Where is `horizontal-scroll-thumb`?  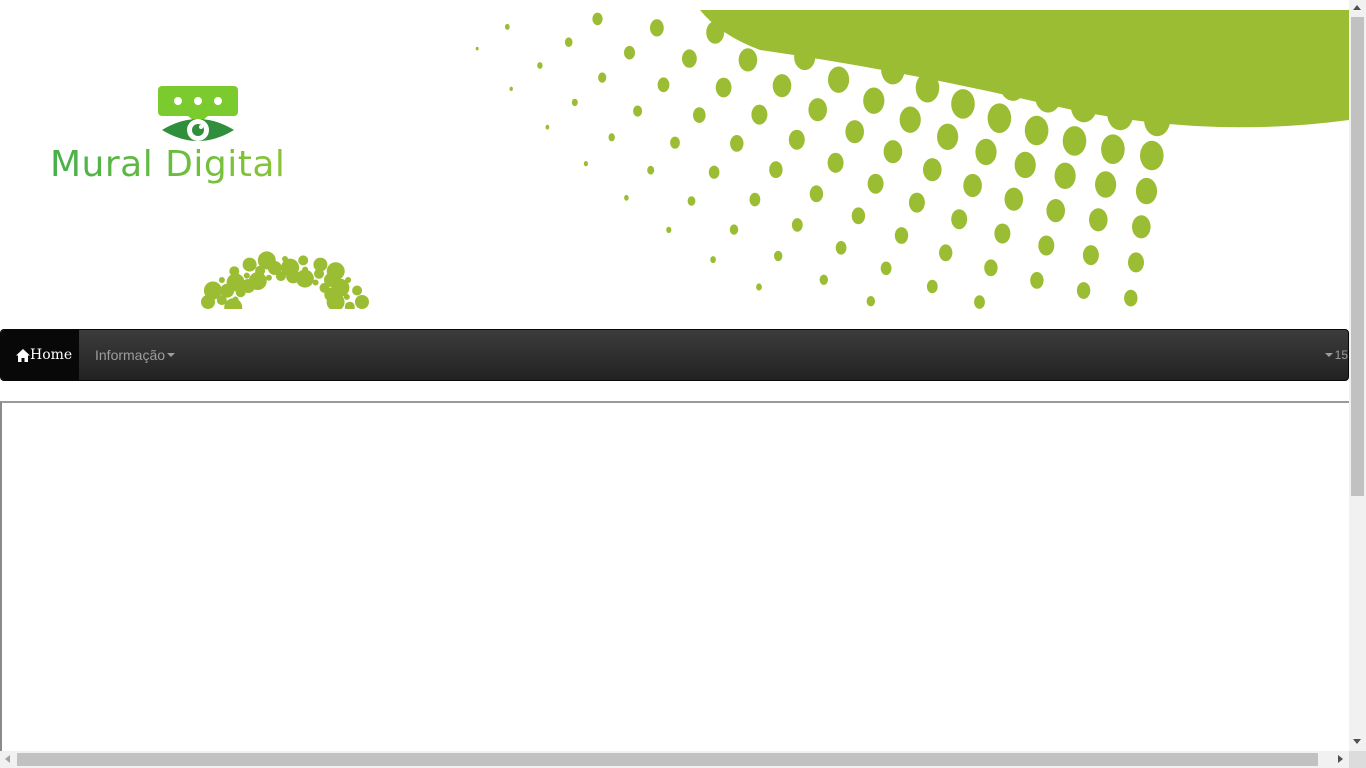 horizontal-scroll-thumb is located at coordinates (667, 759).